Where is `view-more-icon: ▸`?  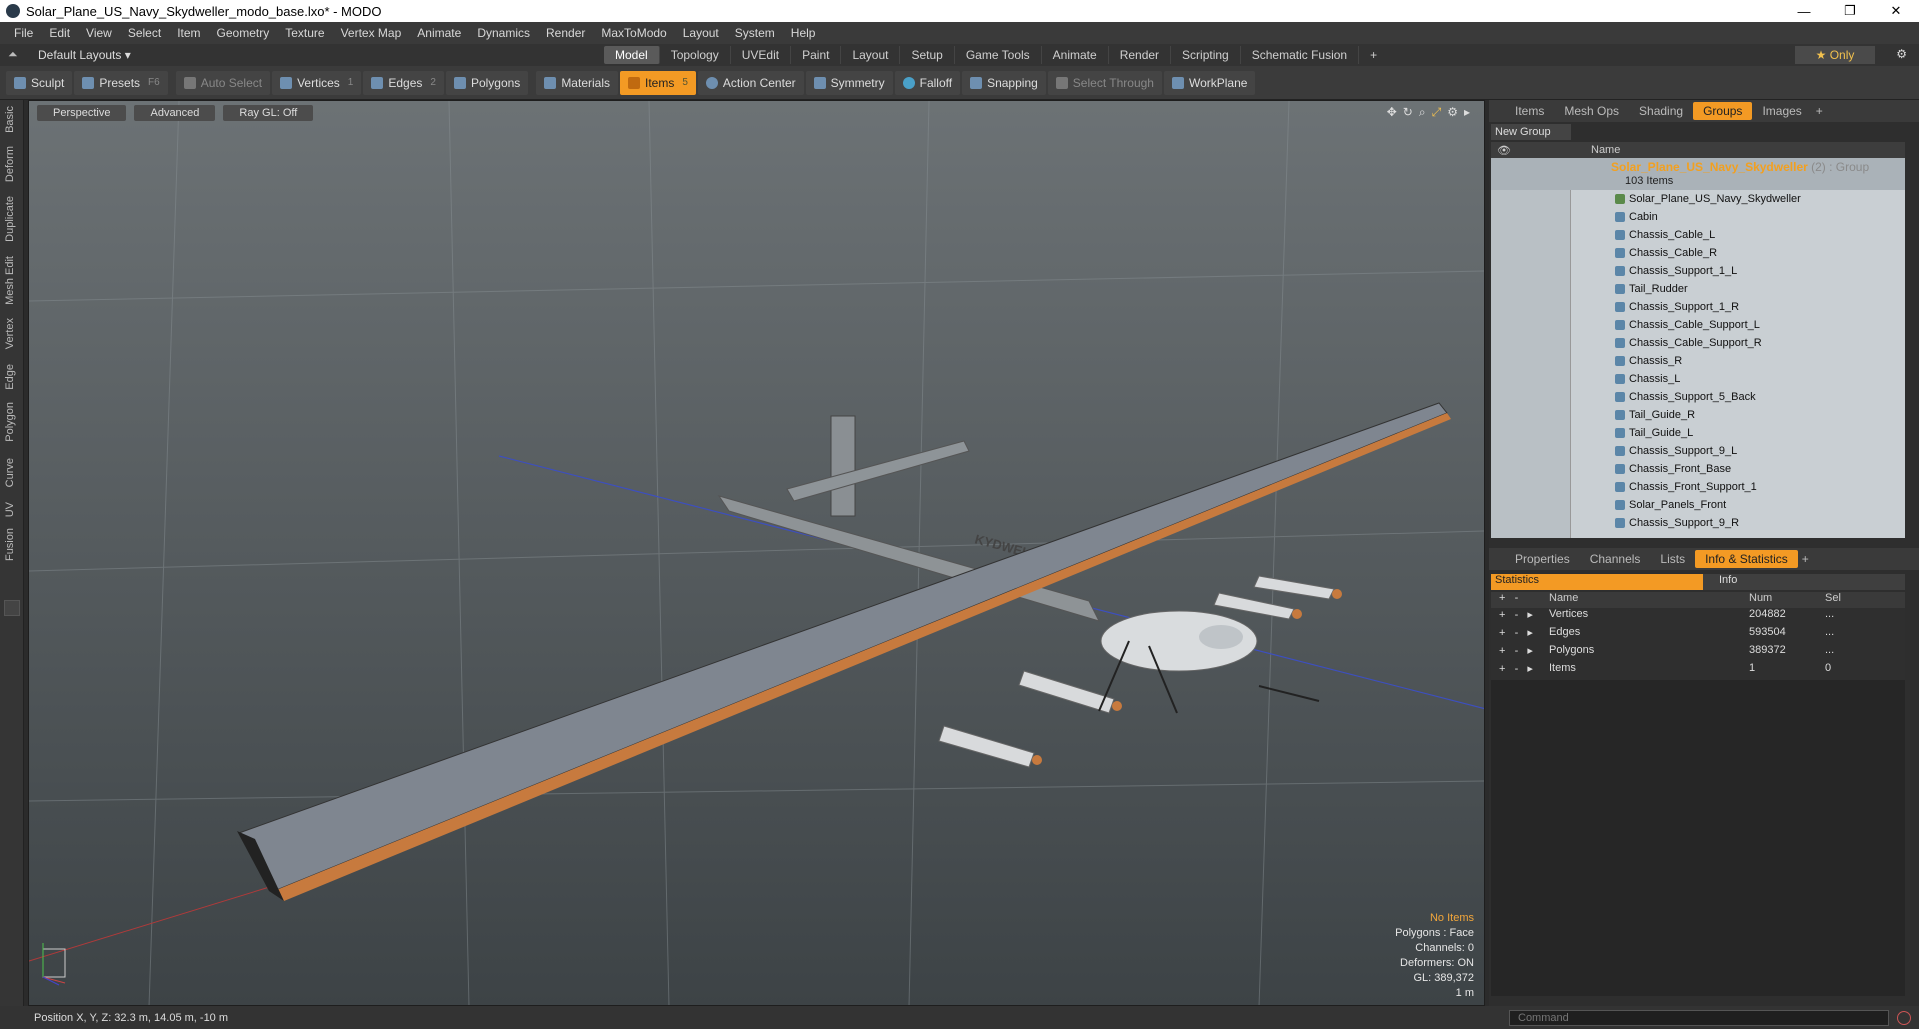 view-more-icon: ▸ is located at coordinates (1467, 112).